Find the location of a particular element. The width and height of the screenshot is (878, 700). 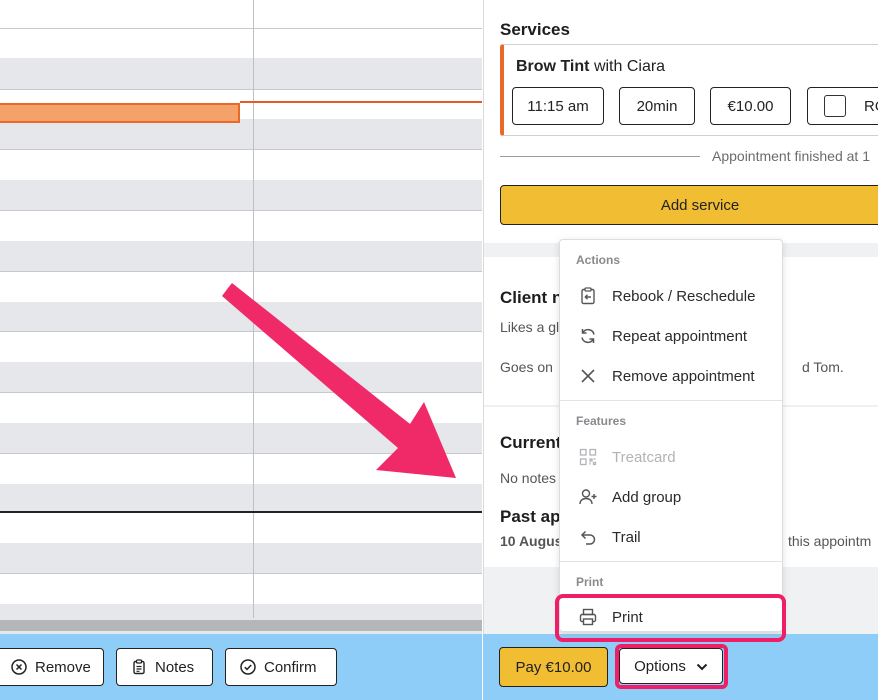

calendar-footer: Remove Notes Confirm is located at coordinates (241, 667).